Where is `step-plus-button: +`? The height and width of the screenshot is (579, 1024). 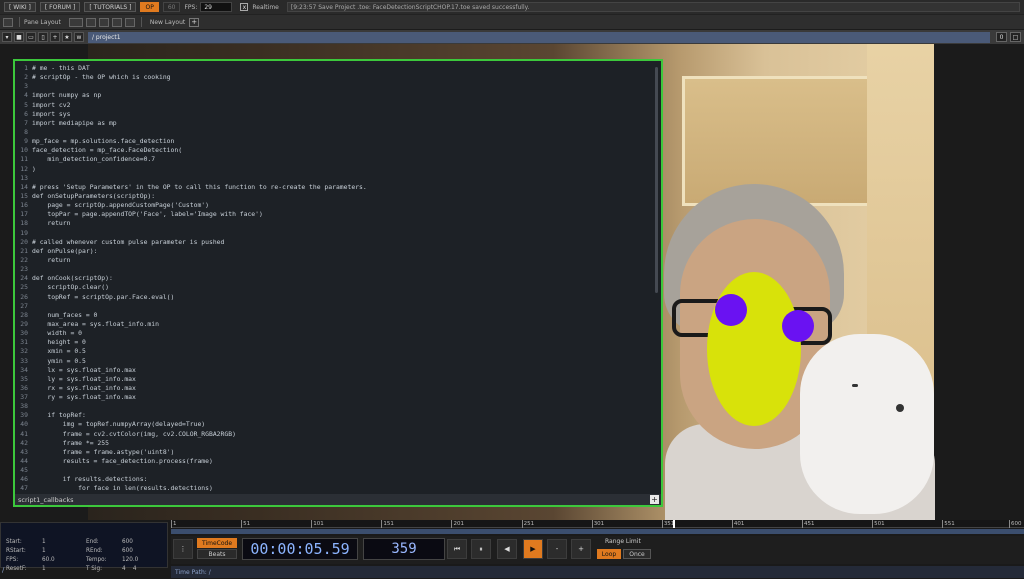 step-plus-button: + is located at coordinates (581, 549).